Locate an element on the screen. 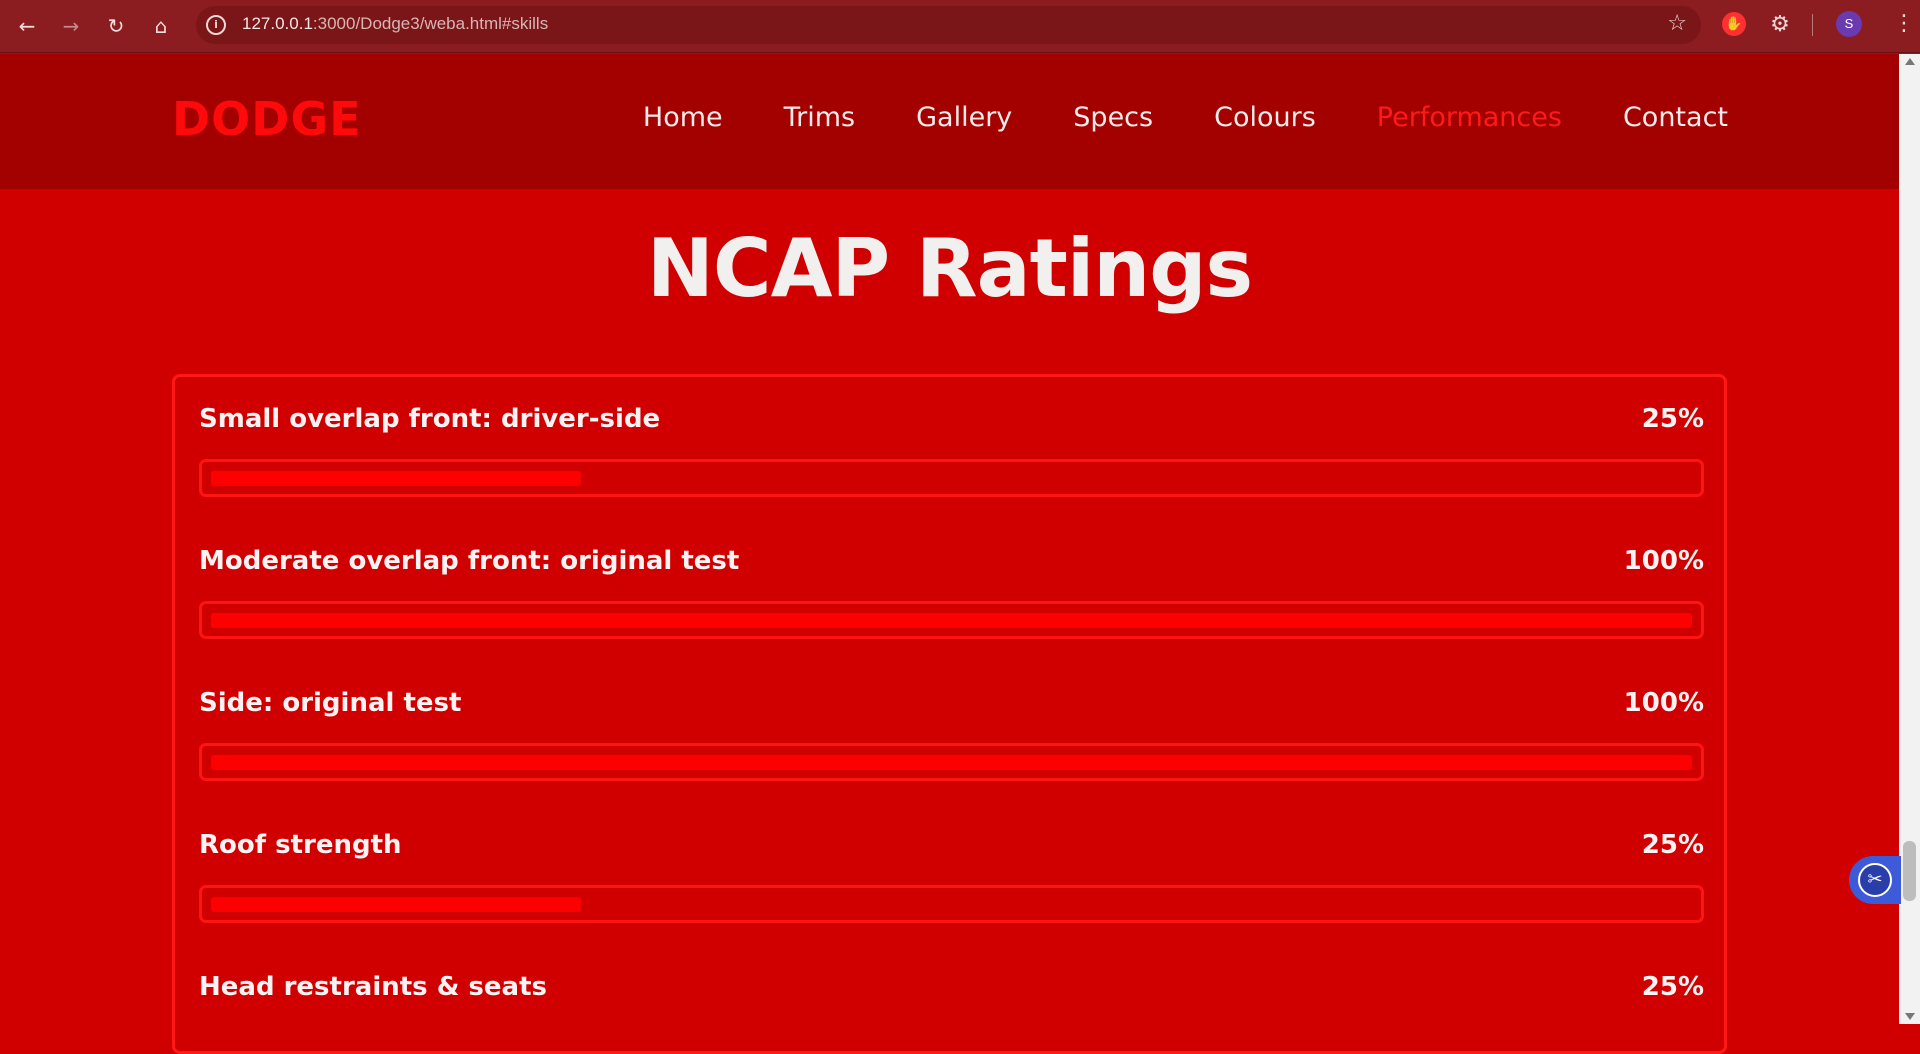 The width and height of the screenshot is (1920, 1054). url-text: 127.0.0.1:3000/Dodge3/weba.html#skills is located at coordinates (395, 24).